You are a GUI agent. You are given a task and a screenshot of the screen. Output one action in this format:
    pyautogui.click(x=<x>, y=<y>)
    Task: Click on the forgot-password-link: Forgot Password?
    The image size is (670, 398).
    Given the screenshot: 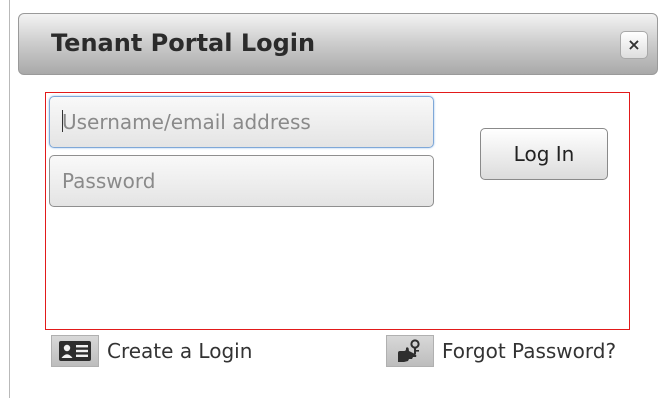 What is the action you would take?
    pyautogui.click(x=501, y=351)
    